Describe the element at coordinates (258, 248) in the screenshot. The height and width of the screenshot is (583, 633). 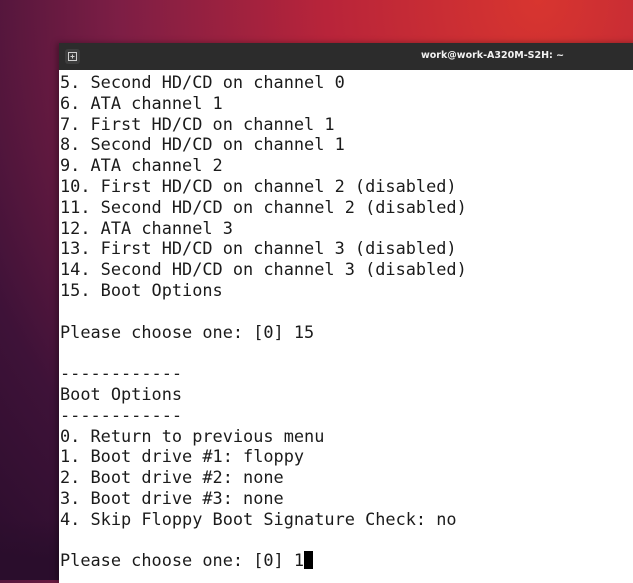
I see `terminal-line: 13. First HD/CD on channel 3 (disabled)` at that location.